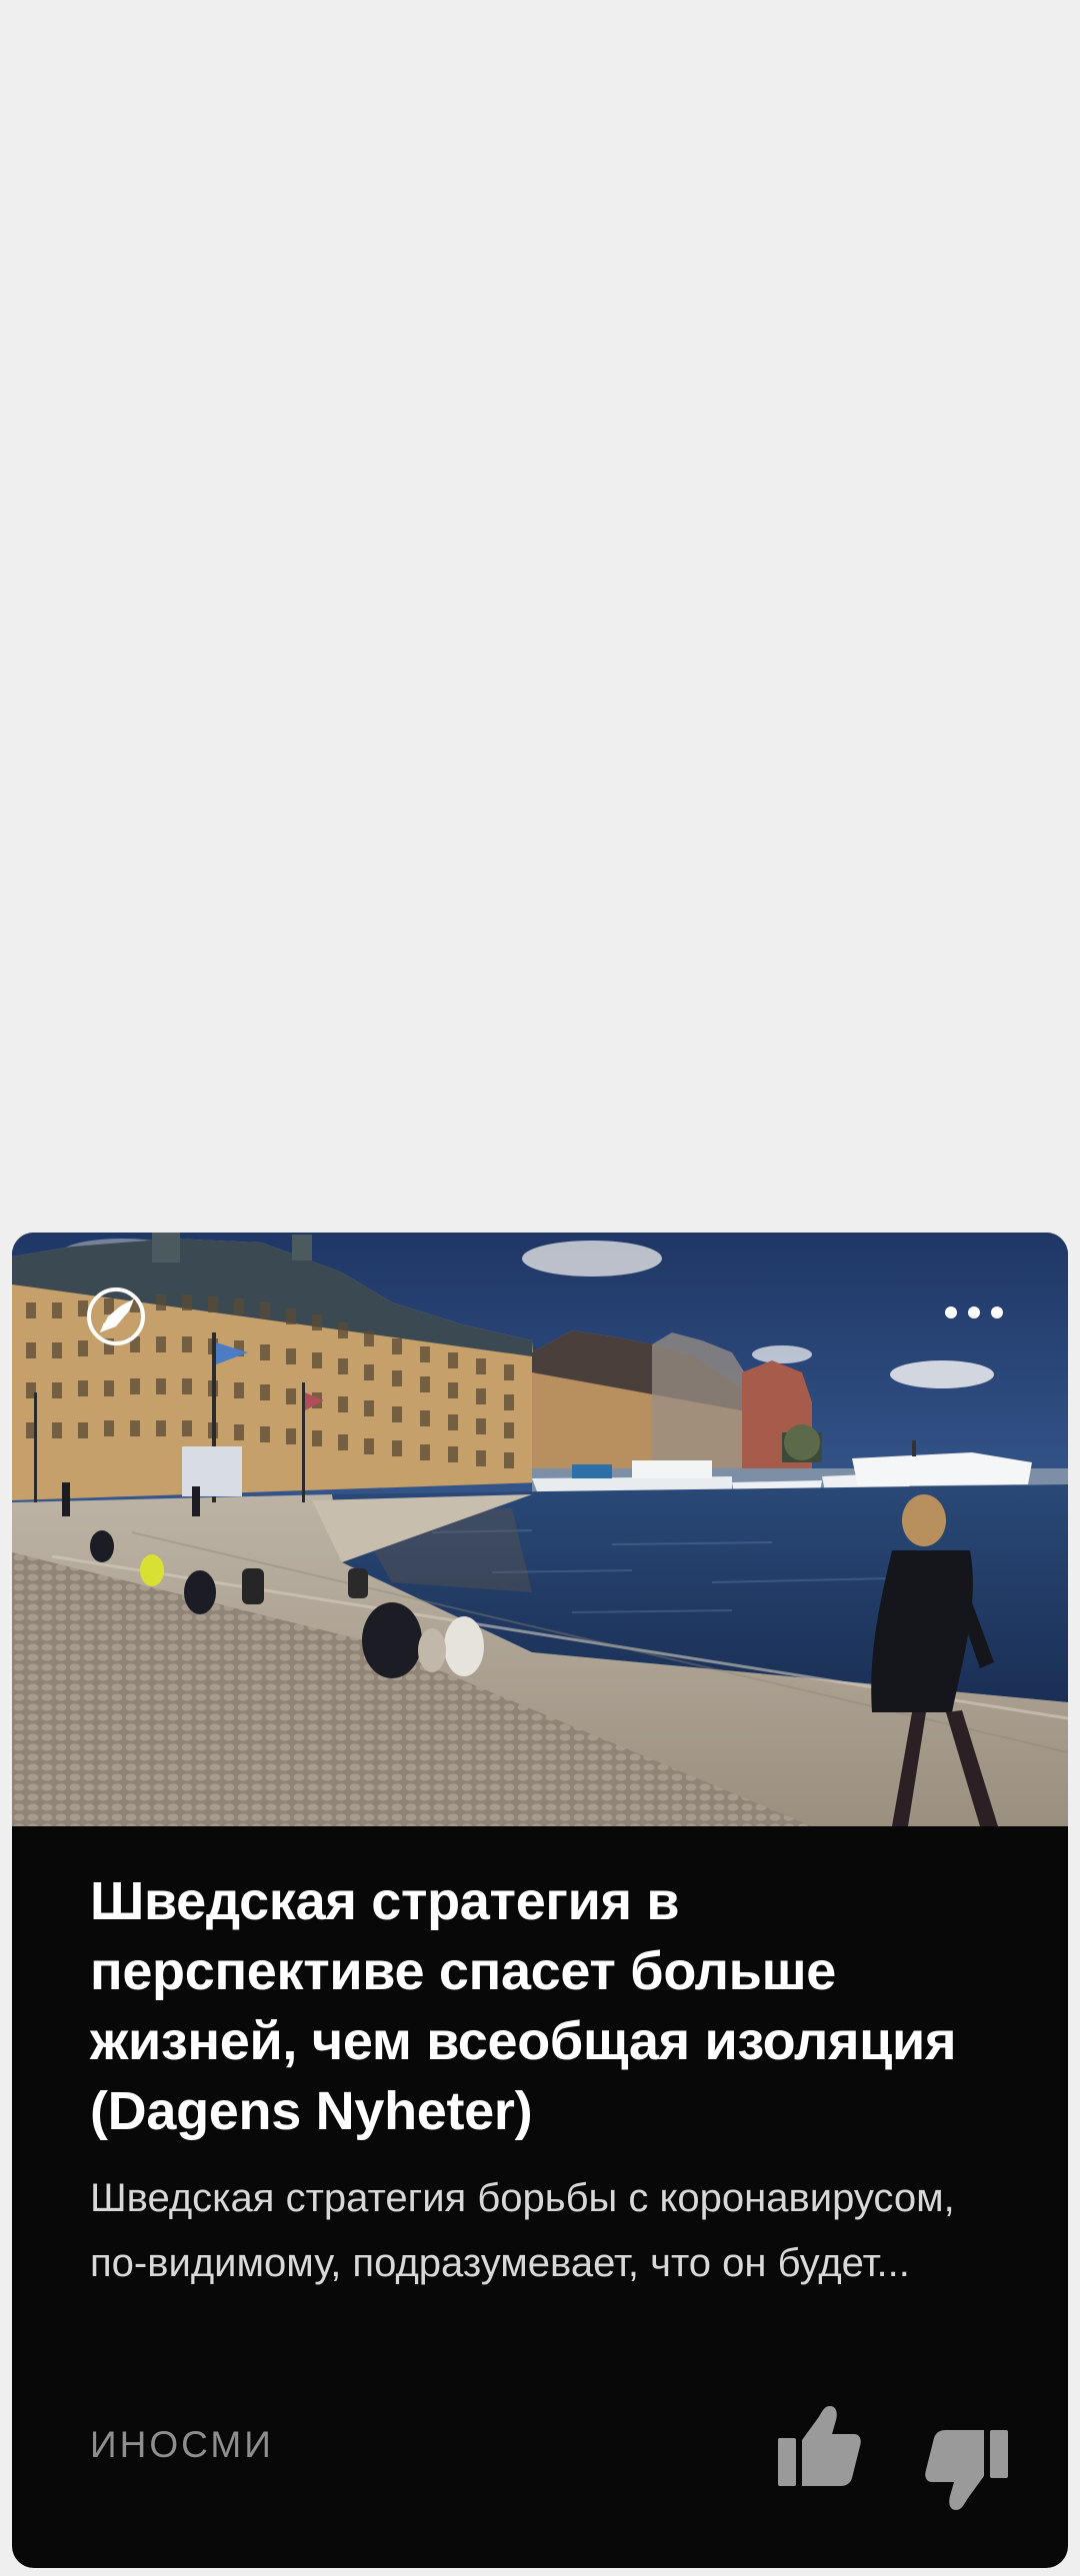  I want to click on thumbs-up-icon, so click(819, 2446).